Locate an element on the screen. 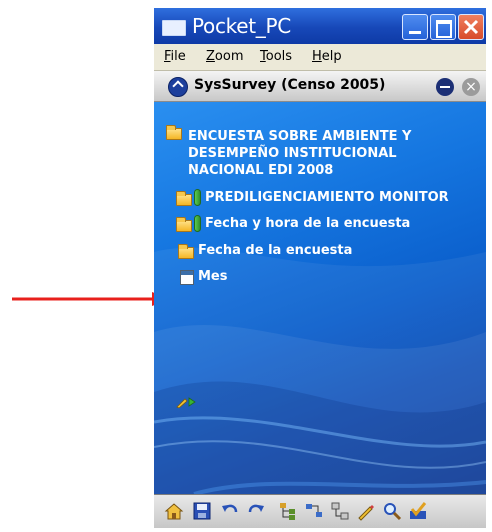 The height and width of the screenshot is (532, 492). undo-icon is located at coordinates (230, 511).